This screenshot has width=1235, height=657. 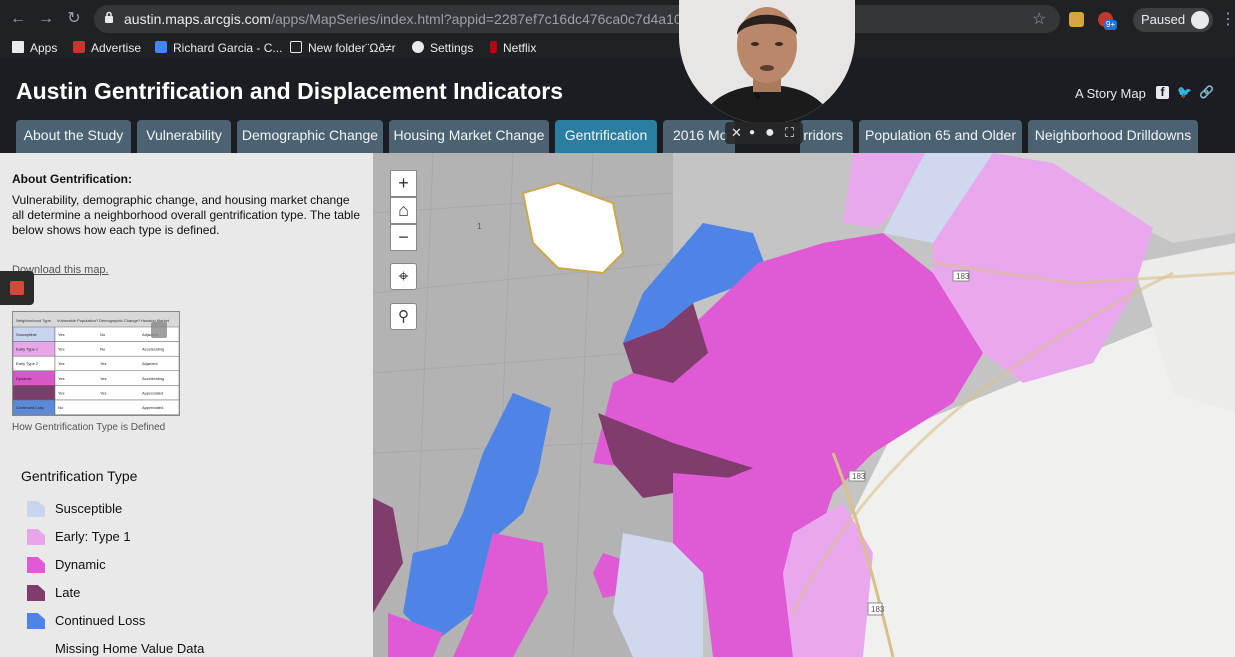 I want to click on story-map-label: A Story Map, so click(x=1110, y=93).